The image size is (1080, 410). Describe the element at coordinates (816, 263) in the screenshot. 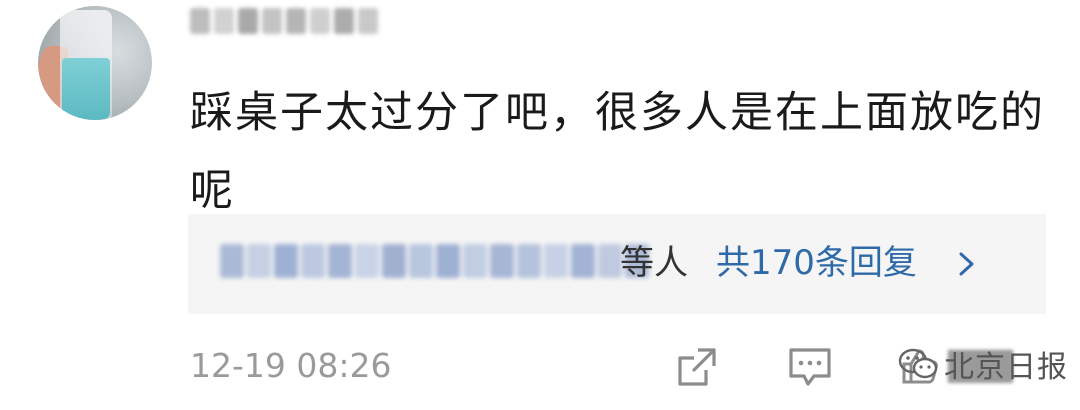

I see `reply-count-link: 共170条回复` at that location.